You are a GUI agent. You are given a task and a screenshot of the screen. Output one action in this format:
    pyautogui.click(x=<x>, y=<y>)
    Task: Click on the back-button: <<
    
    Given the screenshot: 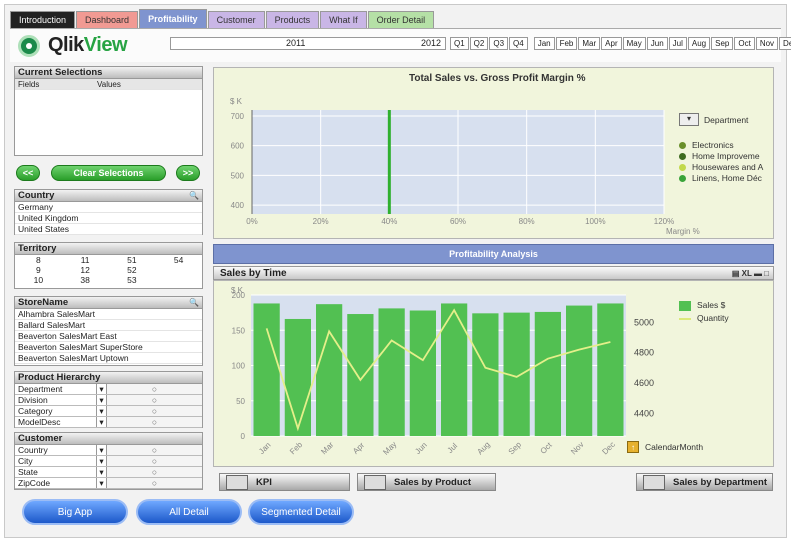 What is the action you would take?
    pyautogui.click(x=28, y=173)
    